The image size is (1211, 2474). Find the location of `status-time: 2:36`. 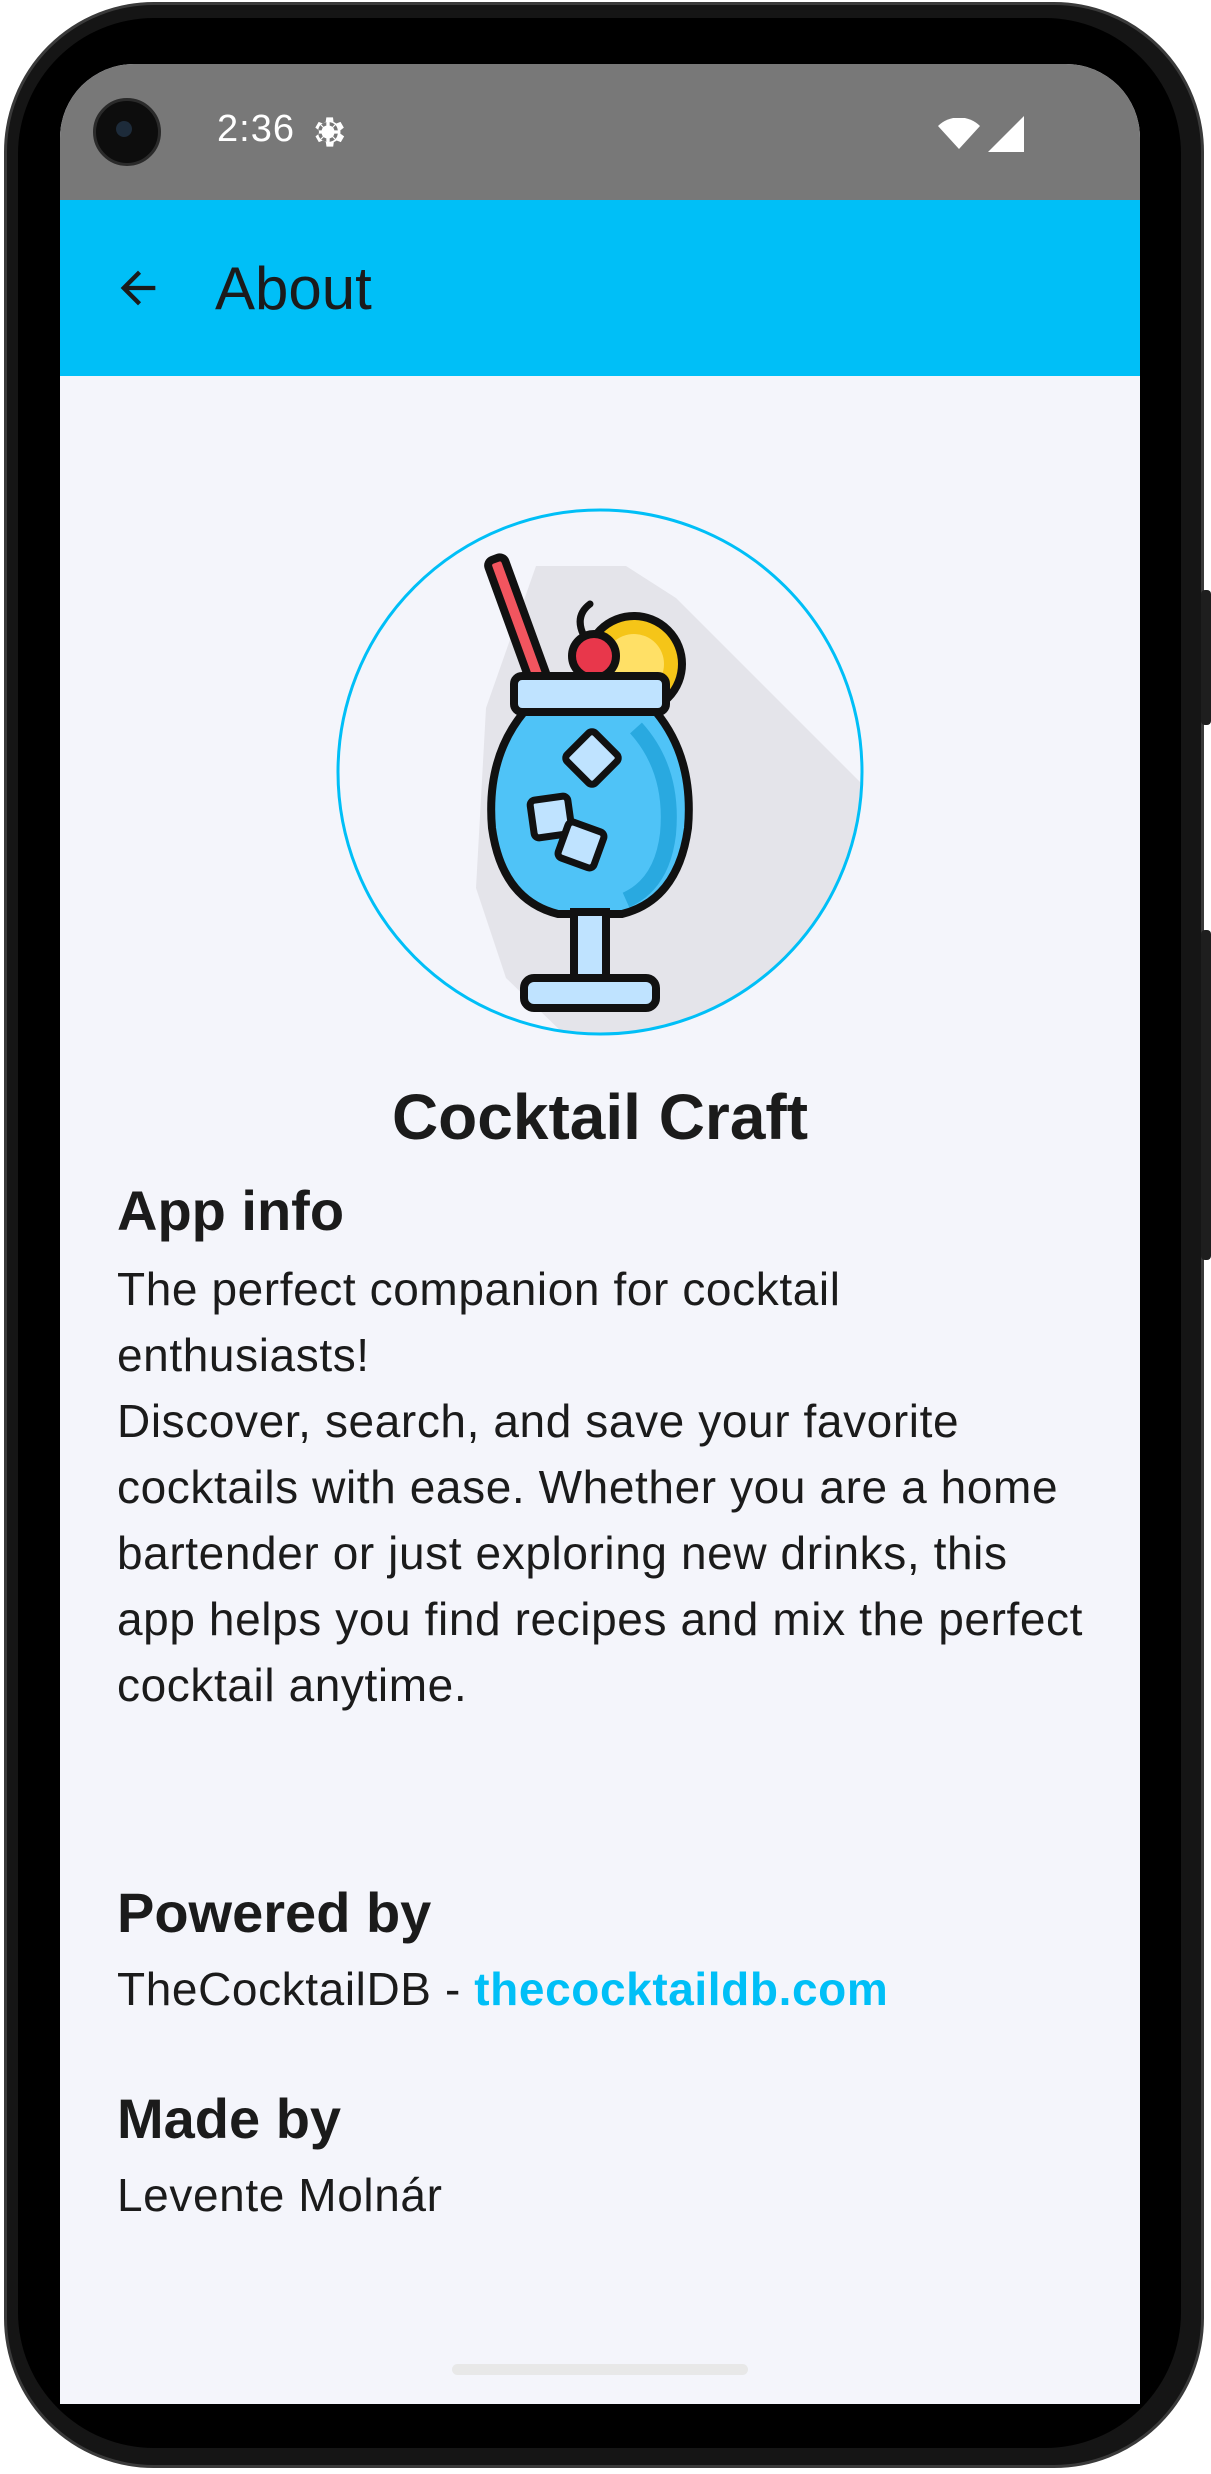

status-time: 2:36 is located at coordinates (256, 129).